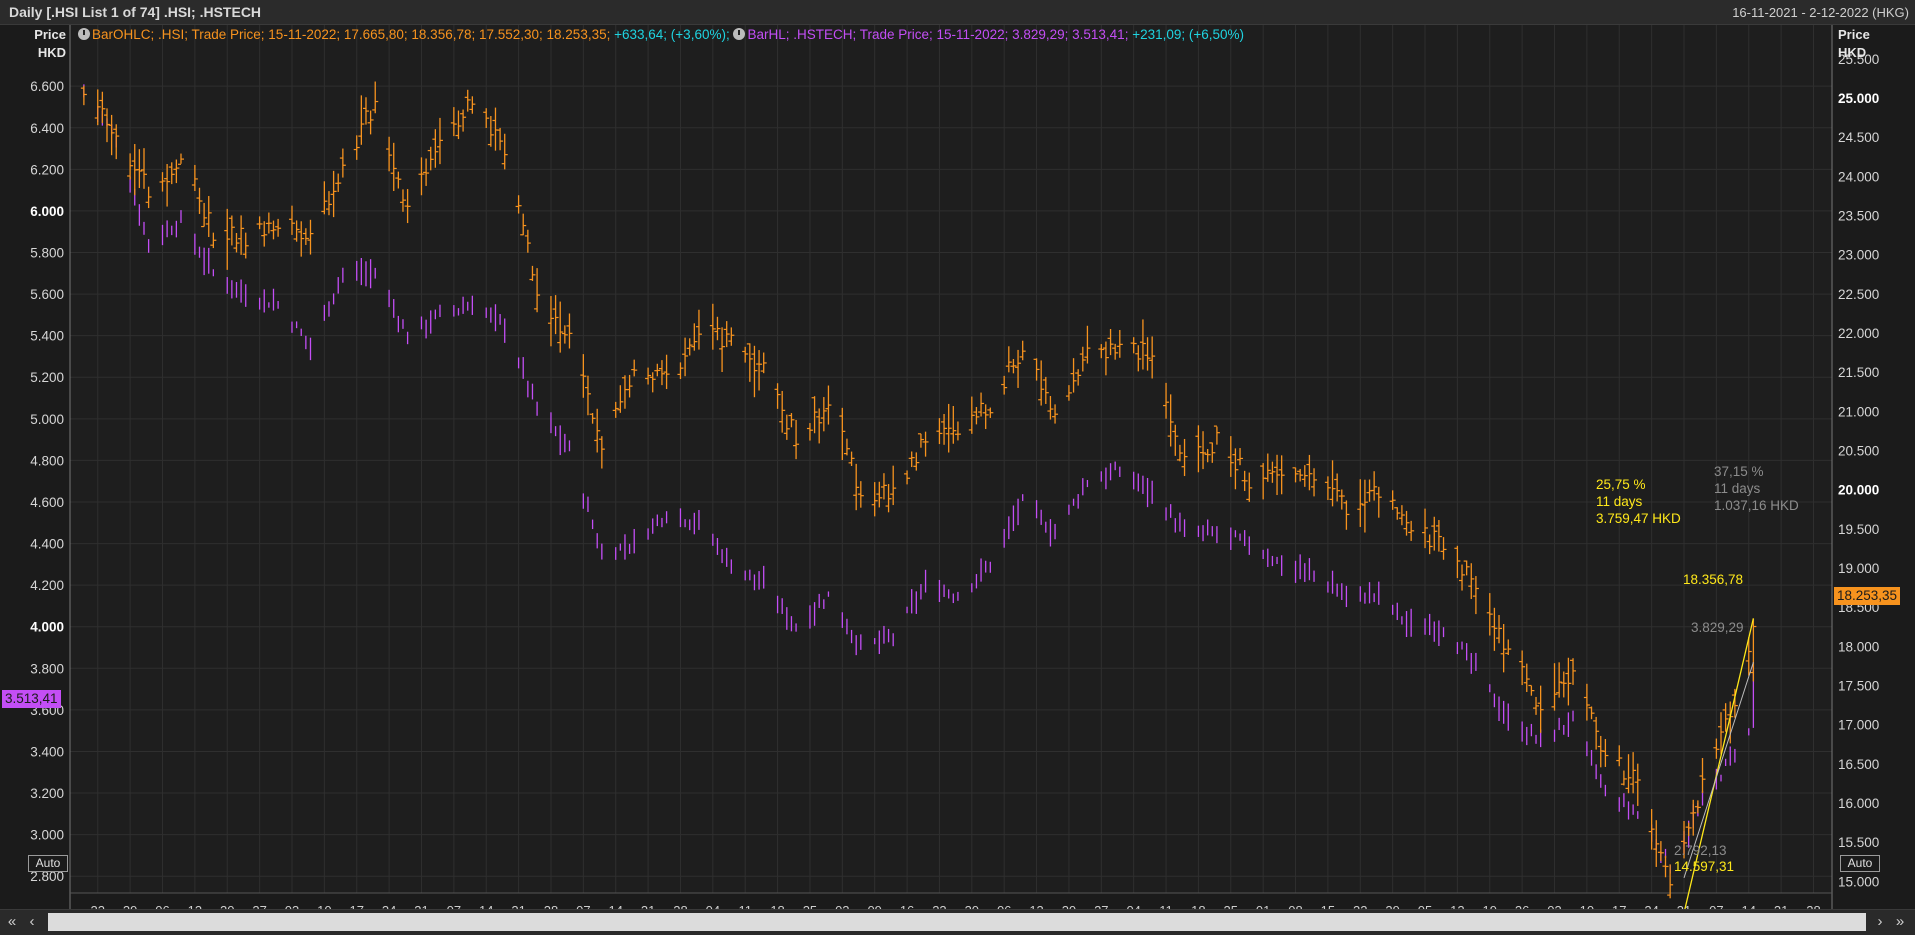 The height and width of the screenshot is (935, 1915). I want to click on left-axis-tick-label: 6.400, so click(47, 128).